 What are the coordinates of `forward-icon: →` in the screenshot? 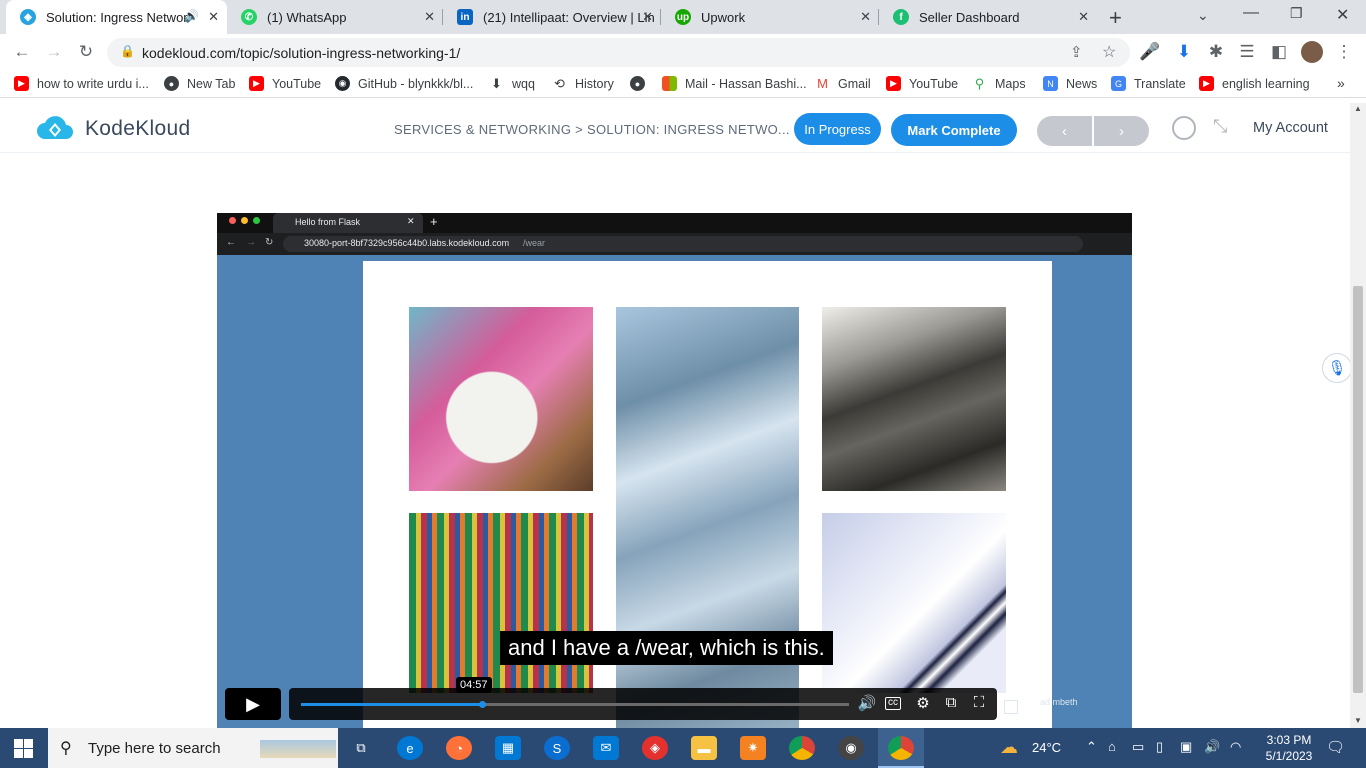 It's located at (54, 52).